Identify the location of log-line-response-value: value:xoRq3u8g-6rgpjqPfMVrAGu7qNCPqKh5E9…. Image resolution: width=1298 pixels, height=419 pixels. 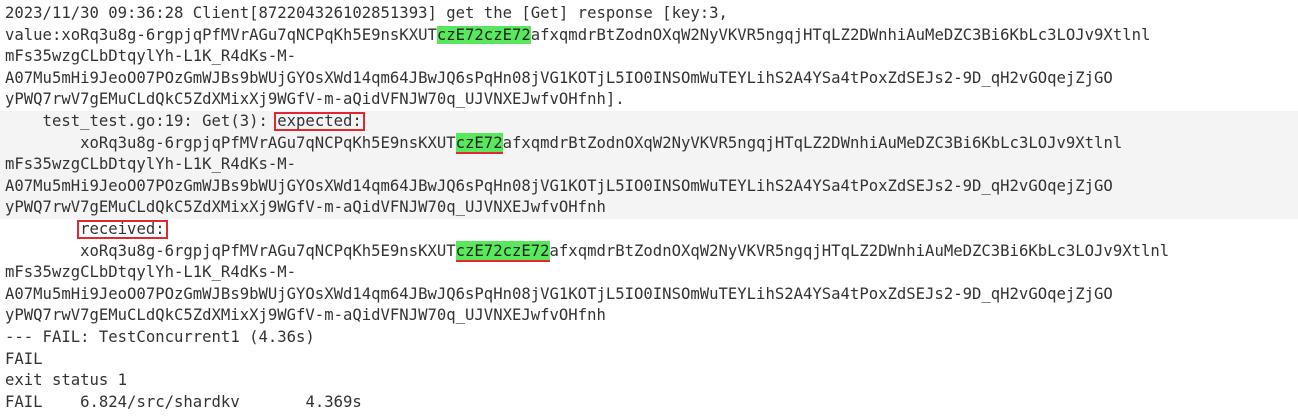
(651, 36).